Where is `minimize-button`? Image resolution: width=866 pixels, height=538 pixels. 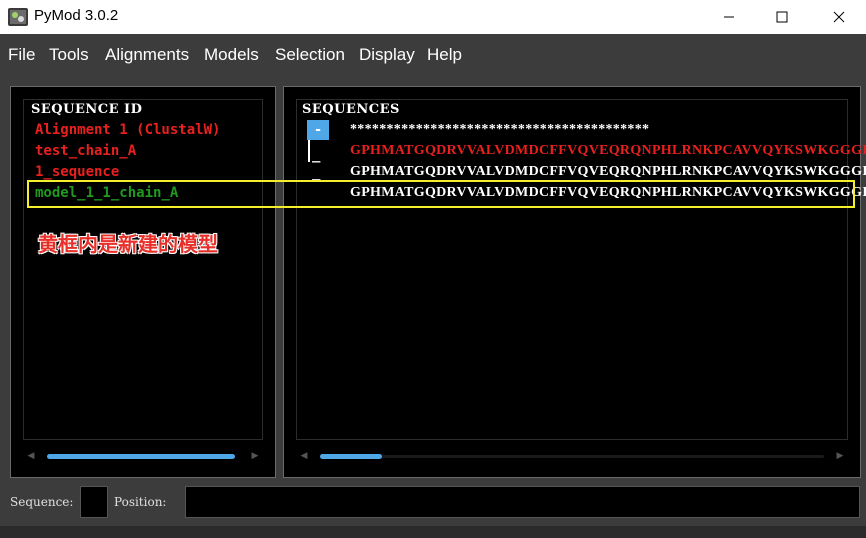
minimize-button is located at coordinates (729, 17).